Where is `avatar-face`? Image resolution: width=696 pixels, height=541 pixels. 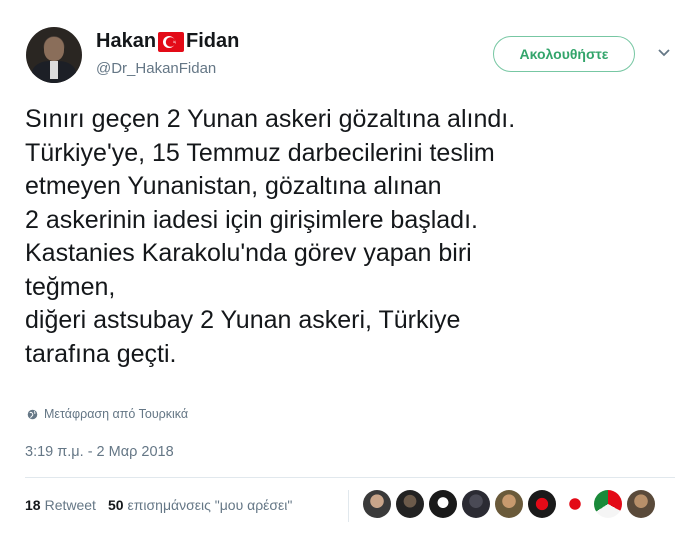
avatar-face is located at coordinates (54, 49).